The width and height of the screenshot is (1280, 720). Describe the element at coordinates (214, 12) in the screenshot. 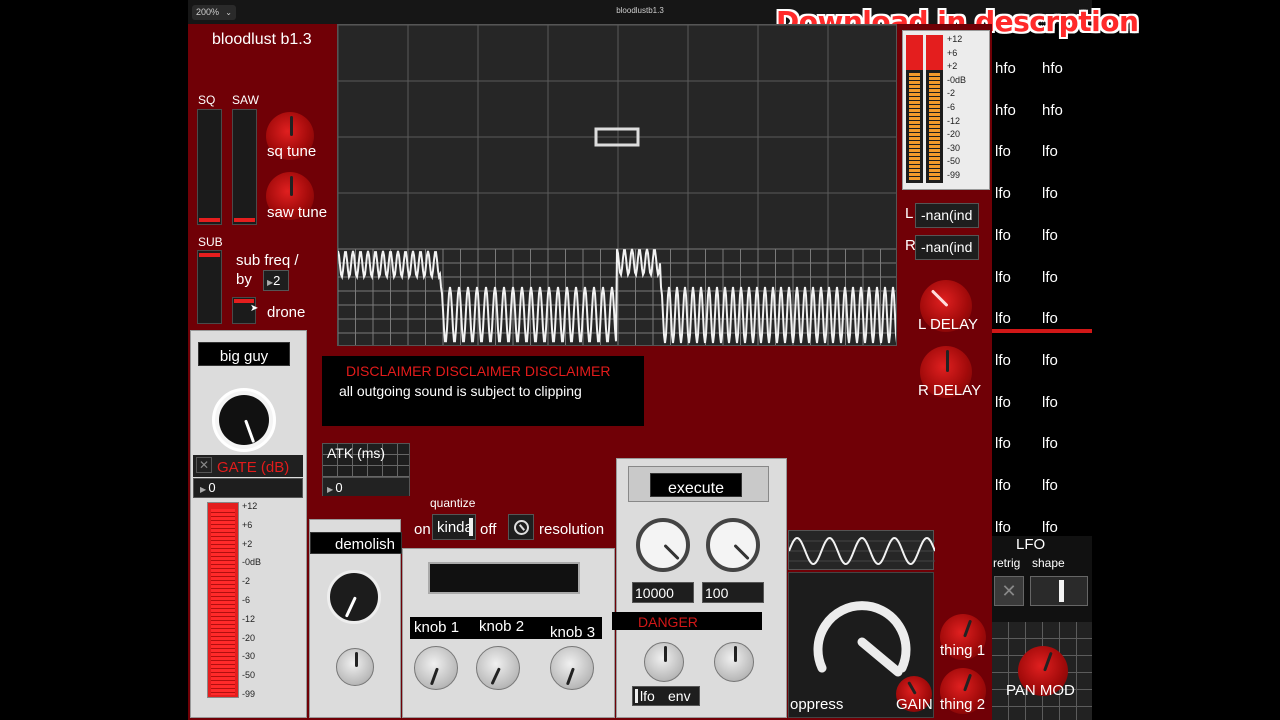

I see `zoom-select: 200% ⌄` at that location.